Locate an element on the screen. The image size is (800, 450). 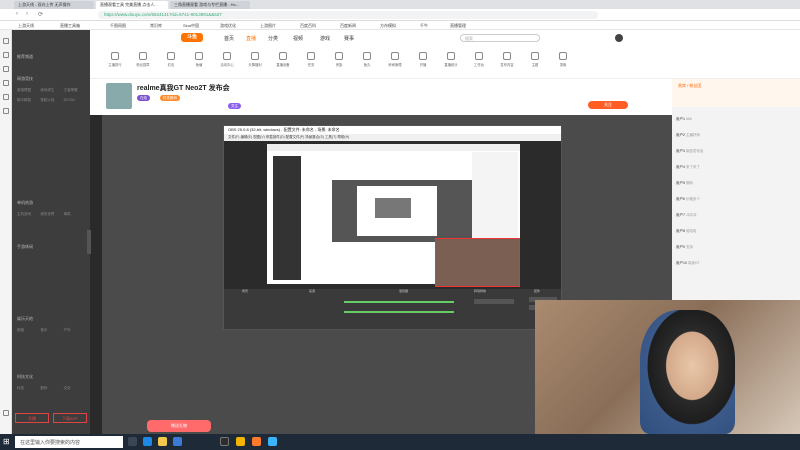
bookmark: 方舟模拟 is located at coordinates (388, 26).